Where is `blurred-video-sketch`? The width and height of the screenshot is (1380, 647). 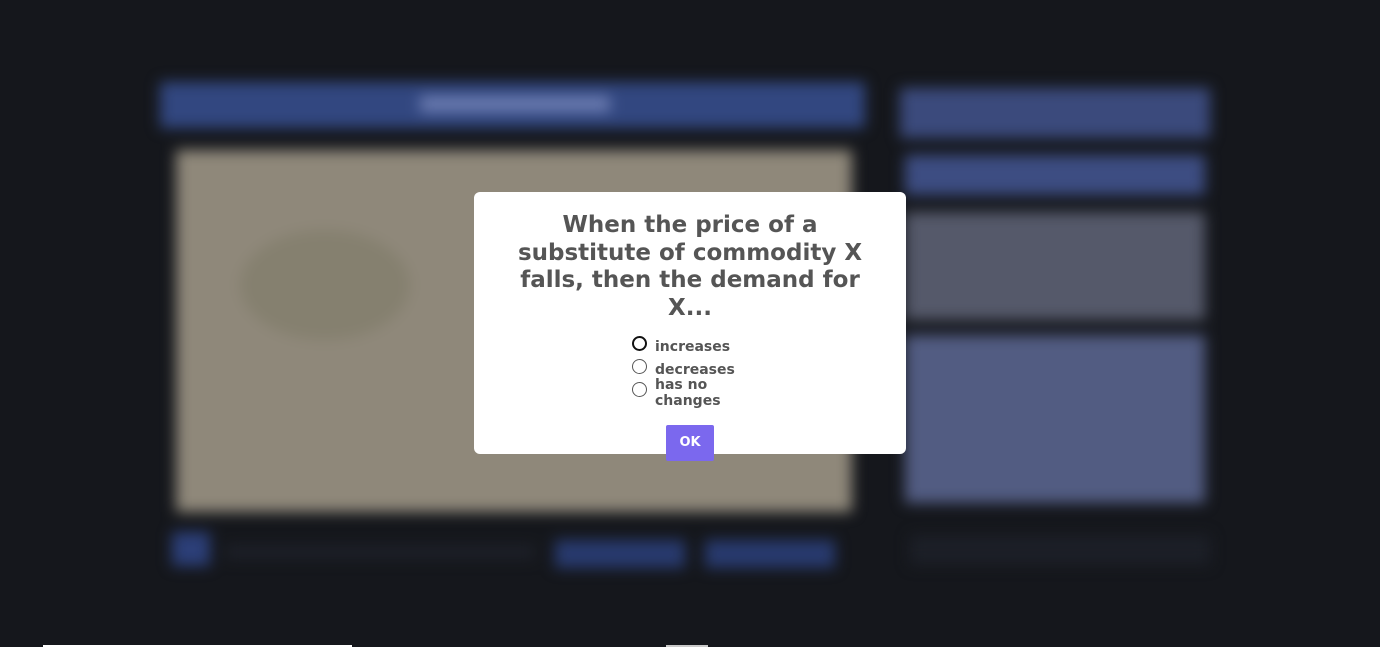 blurred-video-sketch is located at coordinates (325, 285).